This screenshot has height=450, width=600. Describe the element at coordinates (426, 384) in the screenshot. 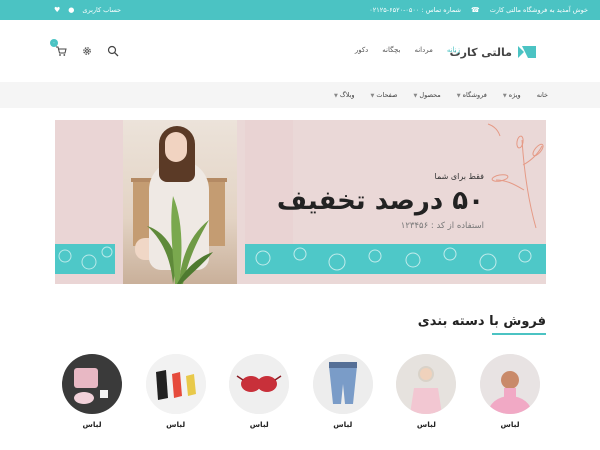

I see `category-image-blouse` at that location.